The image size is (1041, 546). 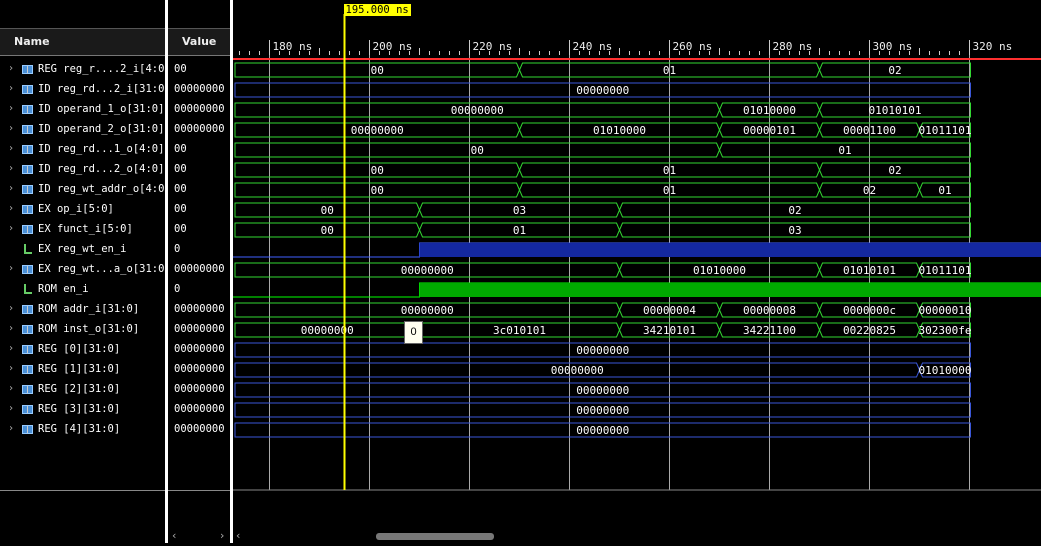 What do you see at coordinates (519, 330) in the screenshot?
I see `bus-value-label: 3c010101` at bounding box center [519, 330].